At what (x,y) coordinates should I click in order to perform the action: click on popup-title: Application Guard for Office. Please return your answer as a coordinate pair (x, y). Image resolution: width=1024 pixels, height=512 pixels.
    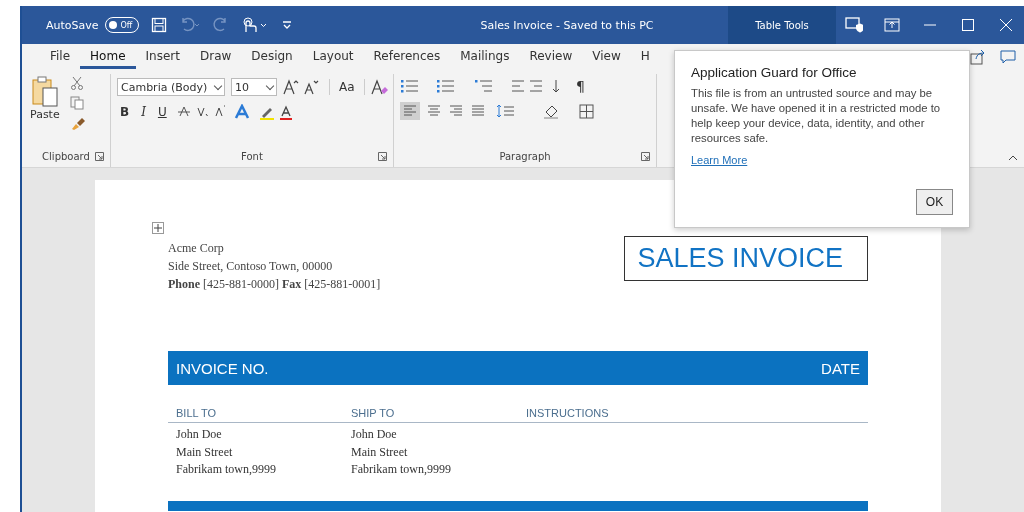
    Looking at the image, I should click on (774, 72).